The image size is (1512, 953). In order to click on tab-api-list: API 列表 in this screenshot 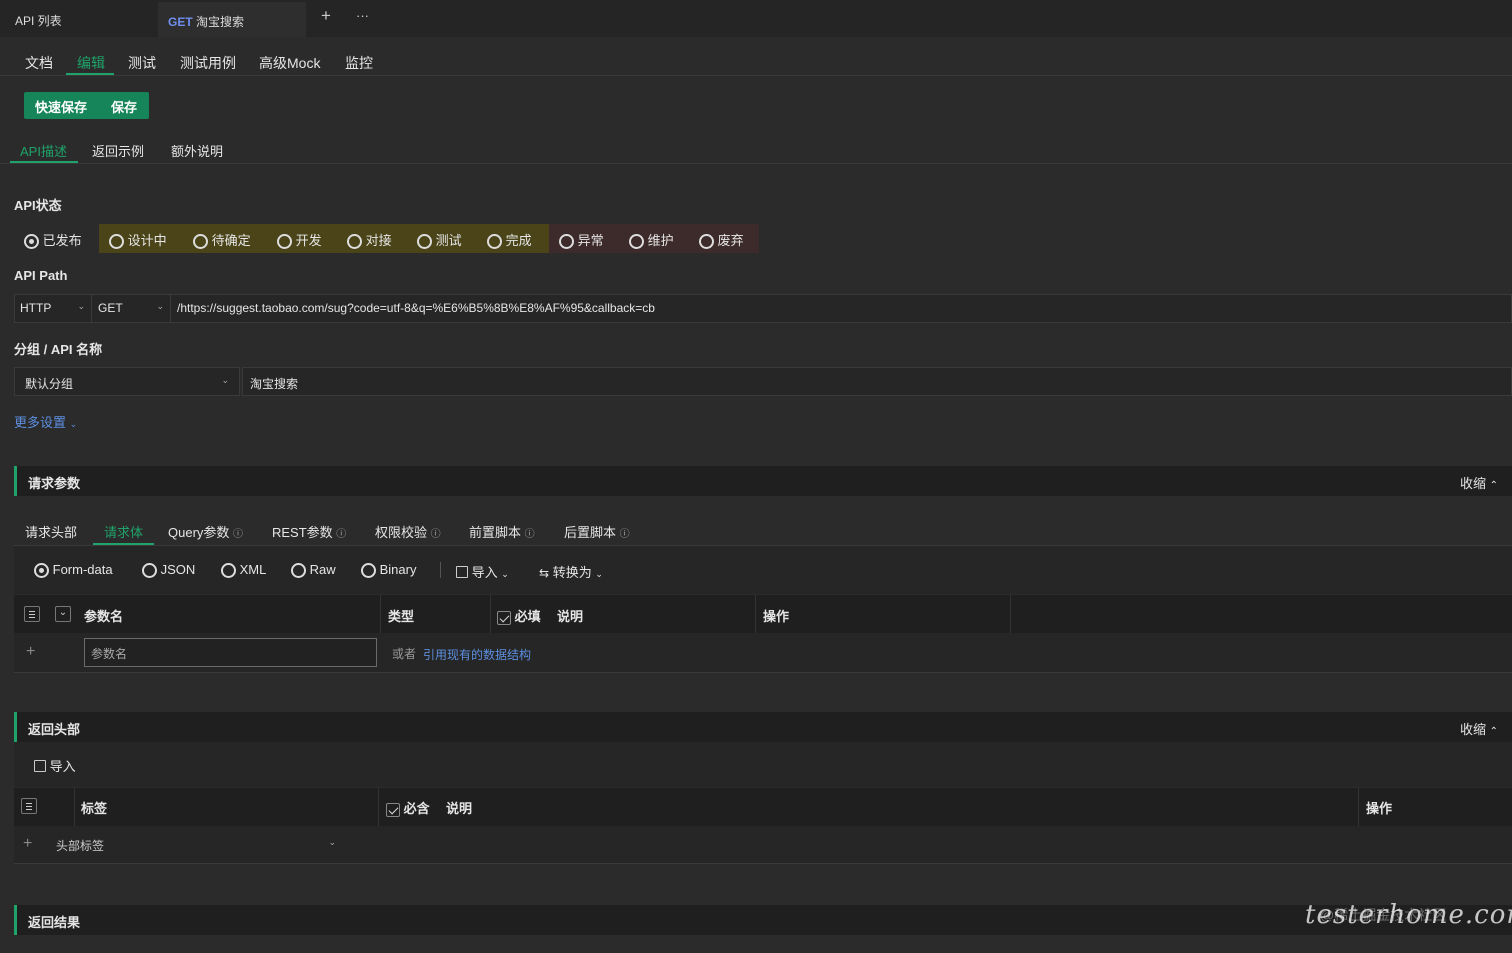, I will do `click(78, 18)`.